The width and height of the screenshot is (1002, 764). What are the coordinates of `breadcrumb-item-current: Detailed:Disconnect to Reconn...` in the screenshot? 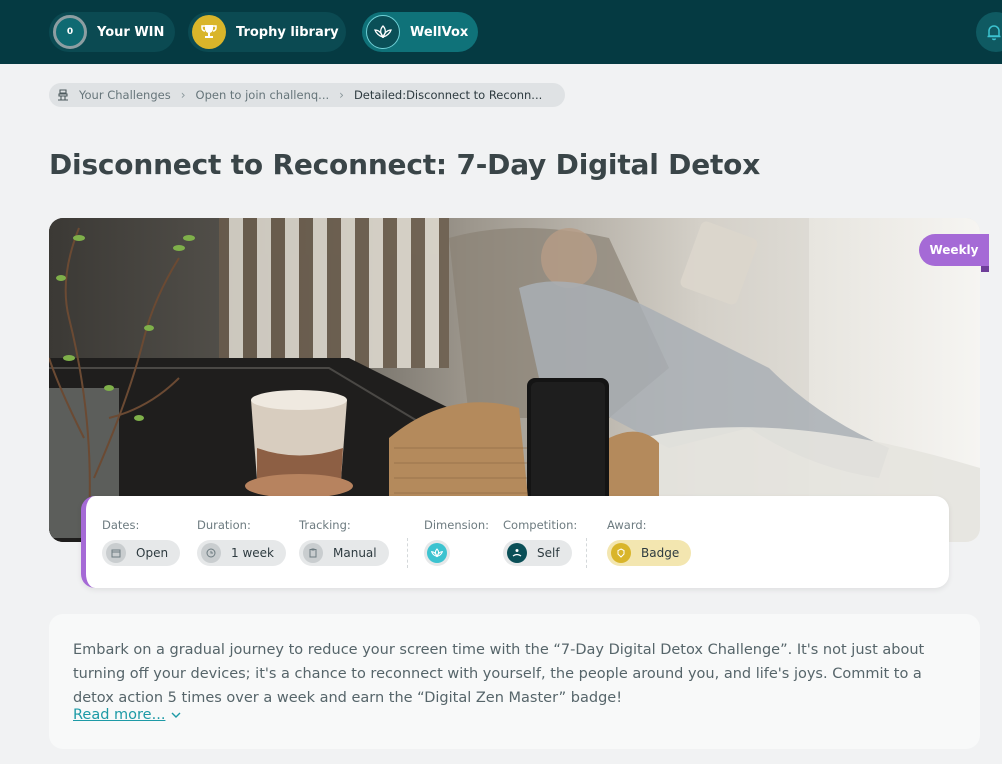 It's located at (448, 95).